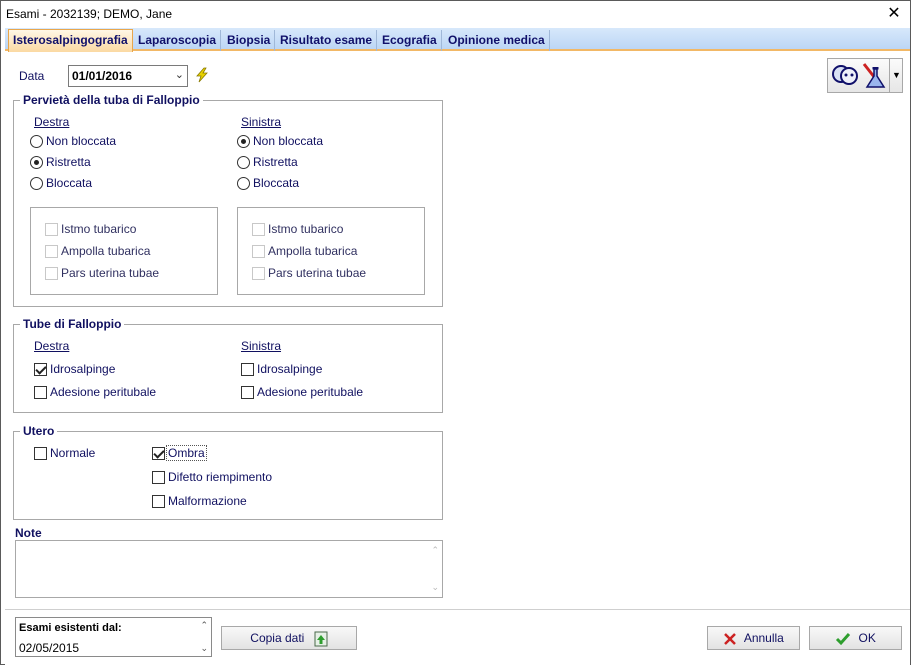 Image resolution: width=911 pixels, height=665 pixels. Describe the element at coordinates (249, 40) in the screenshot. I see `tab-biopsia: Biopsia` at that location.